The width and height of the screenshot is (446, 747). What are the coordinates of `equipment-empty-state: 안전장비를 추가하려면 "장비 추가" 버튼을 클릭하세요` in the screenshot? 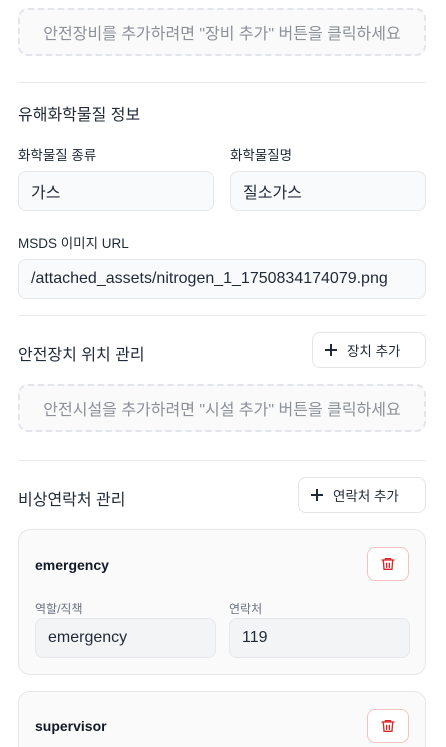 It's located at (222, 32).